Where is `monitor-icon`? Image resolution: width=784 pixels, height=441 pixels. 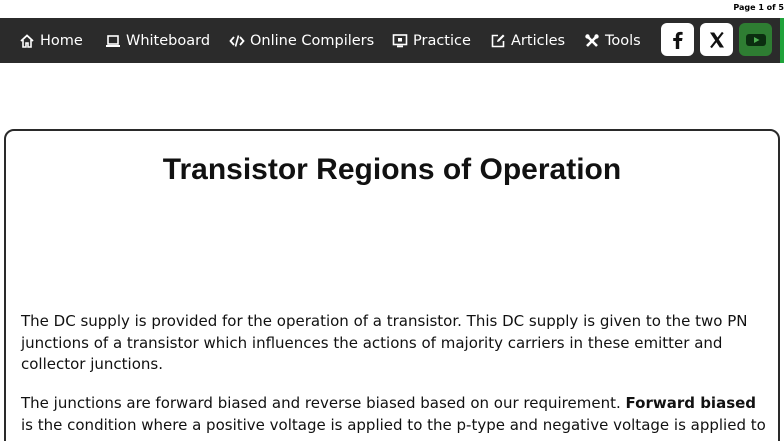 monitor-icon is located at coordinates (400, 41).